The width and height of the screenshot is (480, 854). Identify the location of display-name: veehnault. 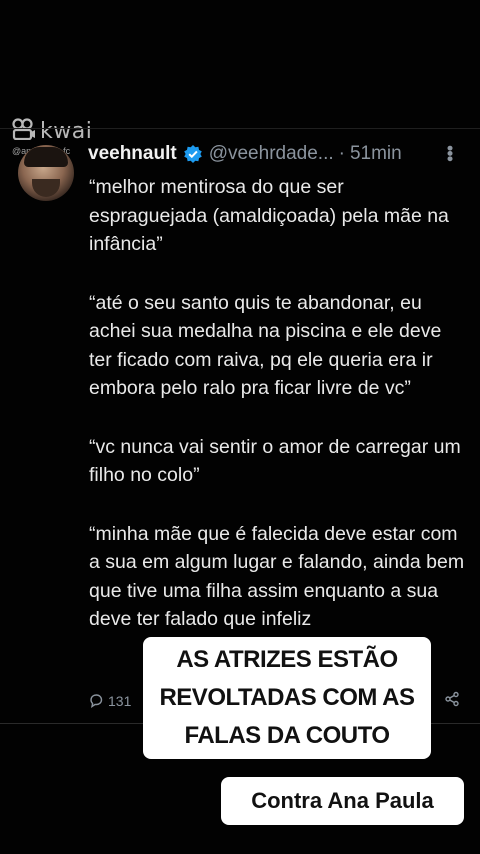
(132, 154).